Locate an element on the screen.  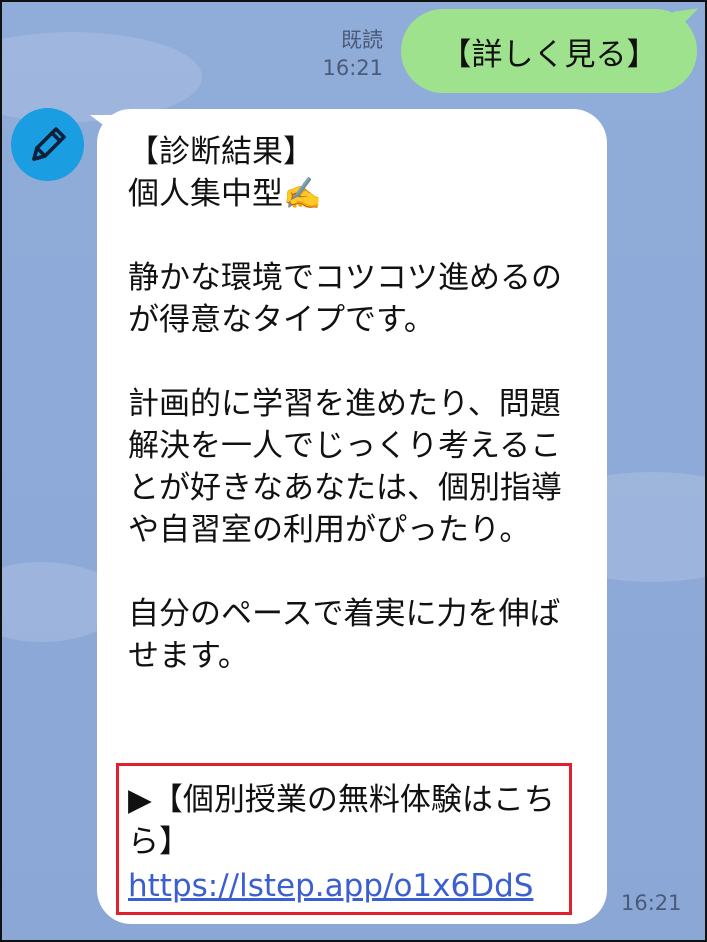
link-label: ▶【個別授業の無料体験はこちら】 is located at coordinates (341, 821).